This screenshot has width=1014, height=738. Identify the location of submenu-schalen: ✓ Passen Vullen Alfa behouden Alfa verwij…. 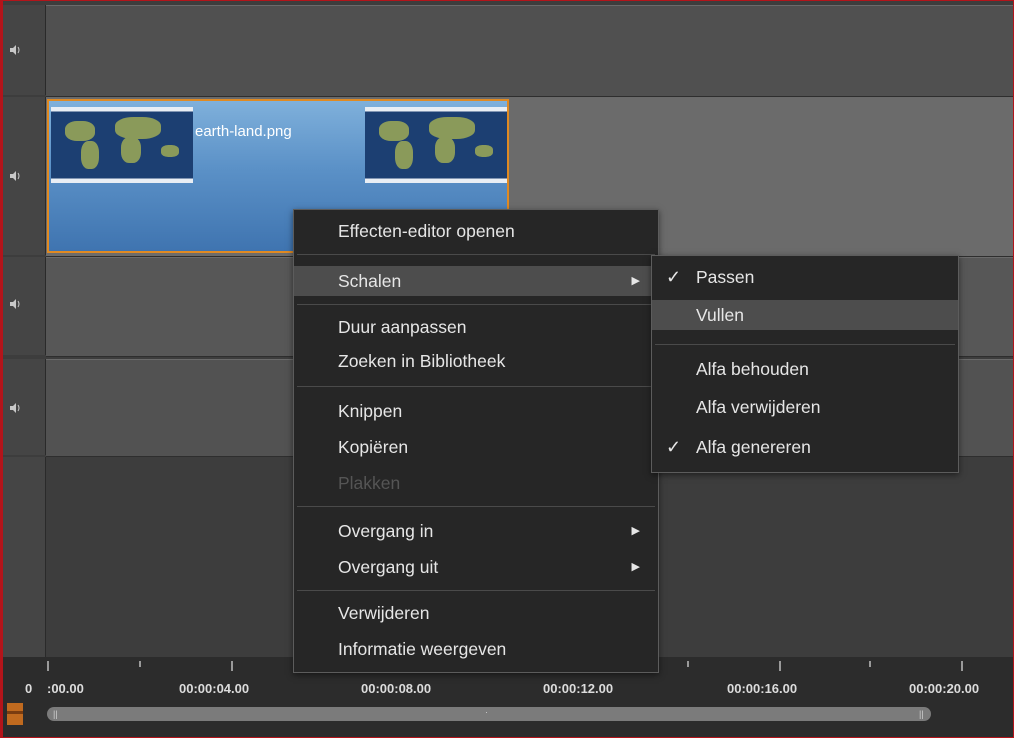
(805, 364).